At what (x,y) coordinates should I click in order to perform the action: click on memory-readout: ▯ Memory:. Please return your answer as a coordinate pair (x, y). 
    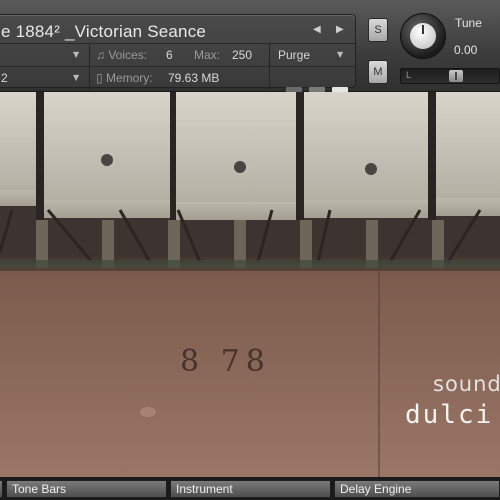
    Looking at the image, I should click on (124, 78).